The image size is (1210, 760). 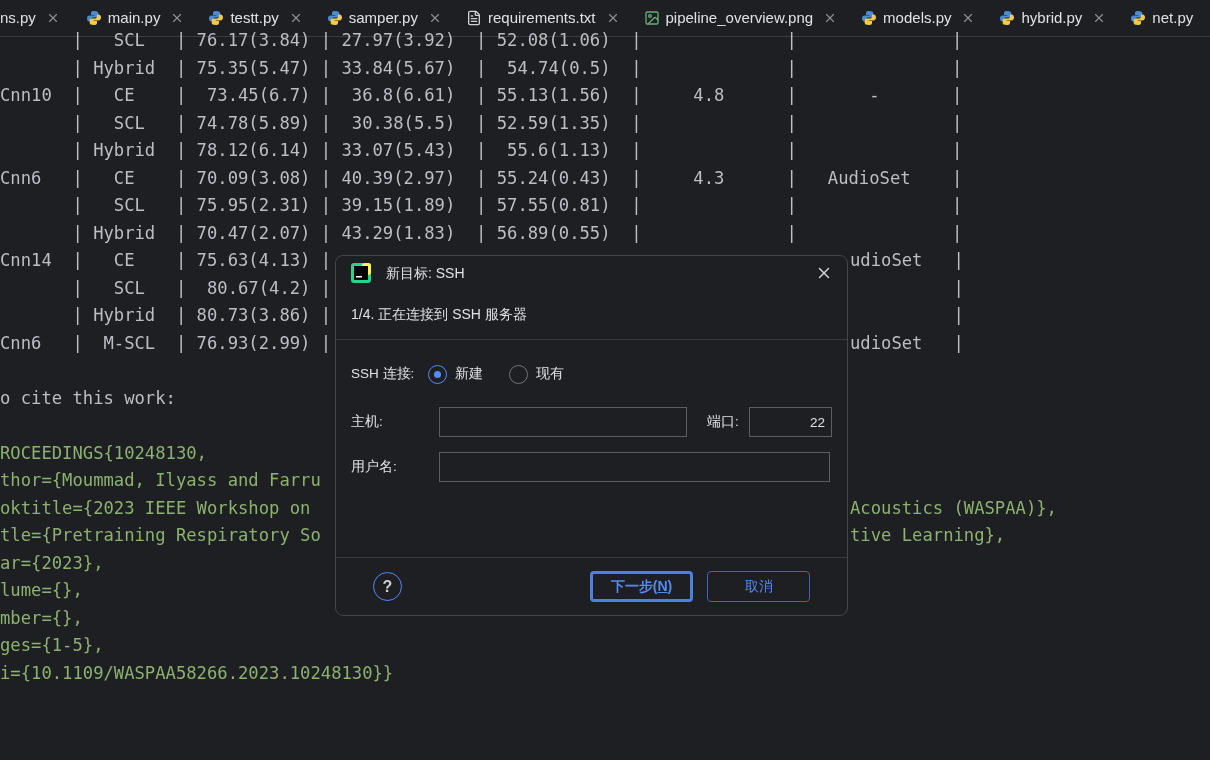 I want to click on code-line: | Hybrid | 75.35(5.47) | 33.84(5.67) | 54.74(0.5) | | |, so click(x=517, y=68).